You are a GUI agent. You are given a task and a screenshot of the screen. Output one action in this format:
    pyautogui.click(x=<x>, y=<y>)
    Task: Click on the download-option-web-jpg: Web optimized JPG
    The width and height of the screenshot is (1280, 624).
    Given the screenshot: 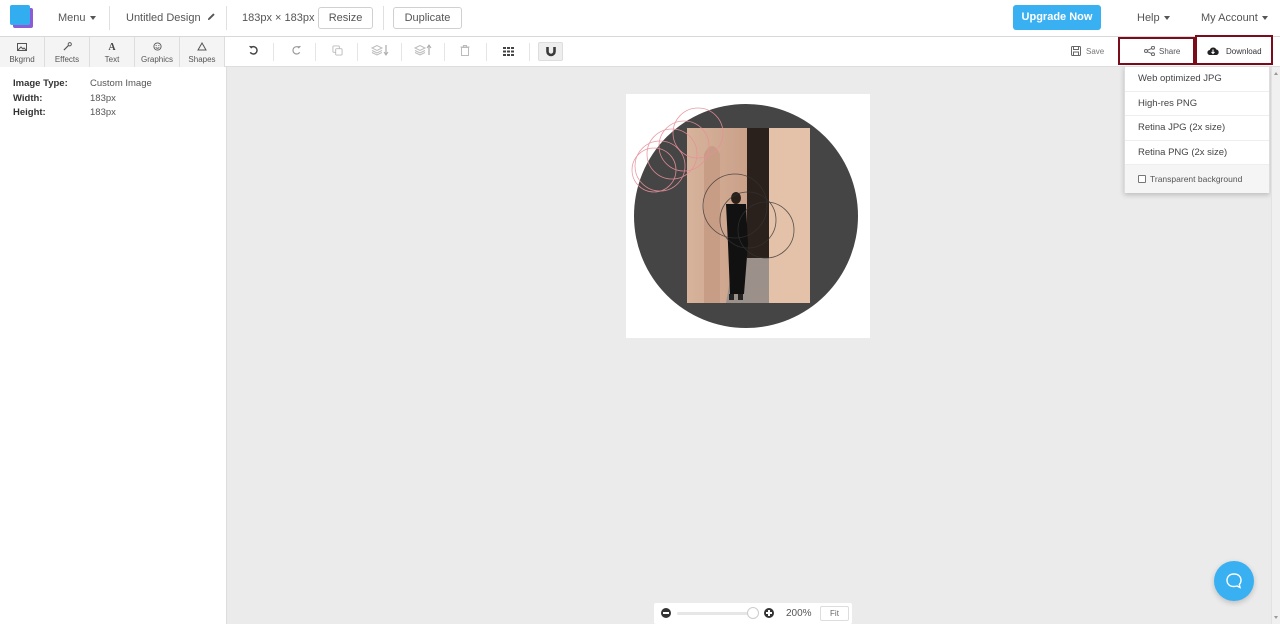 What is the action you would take?
    pyautogui.click(x=1197, y=79)
    